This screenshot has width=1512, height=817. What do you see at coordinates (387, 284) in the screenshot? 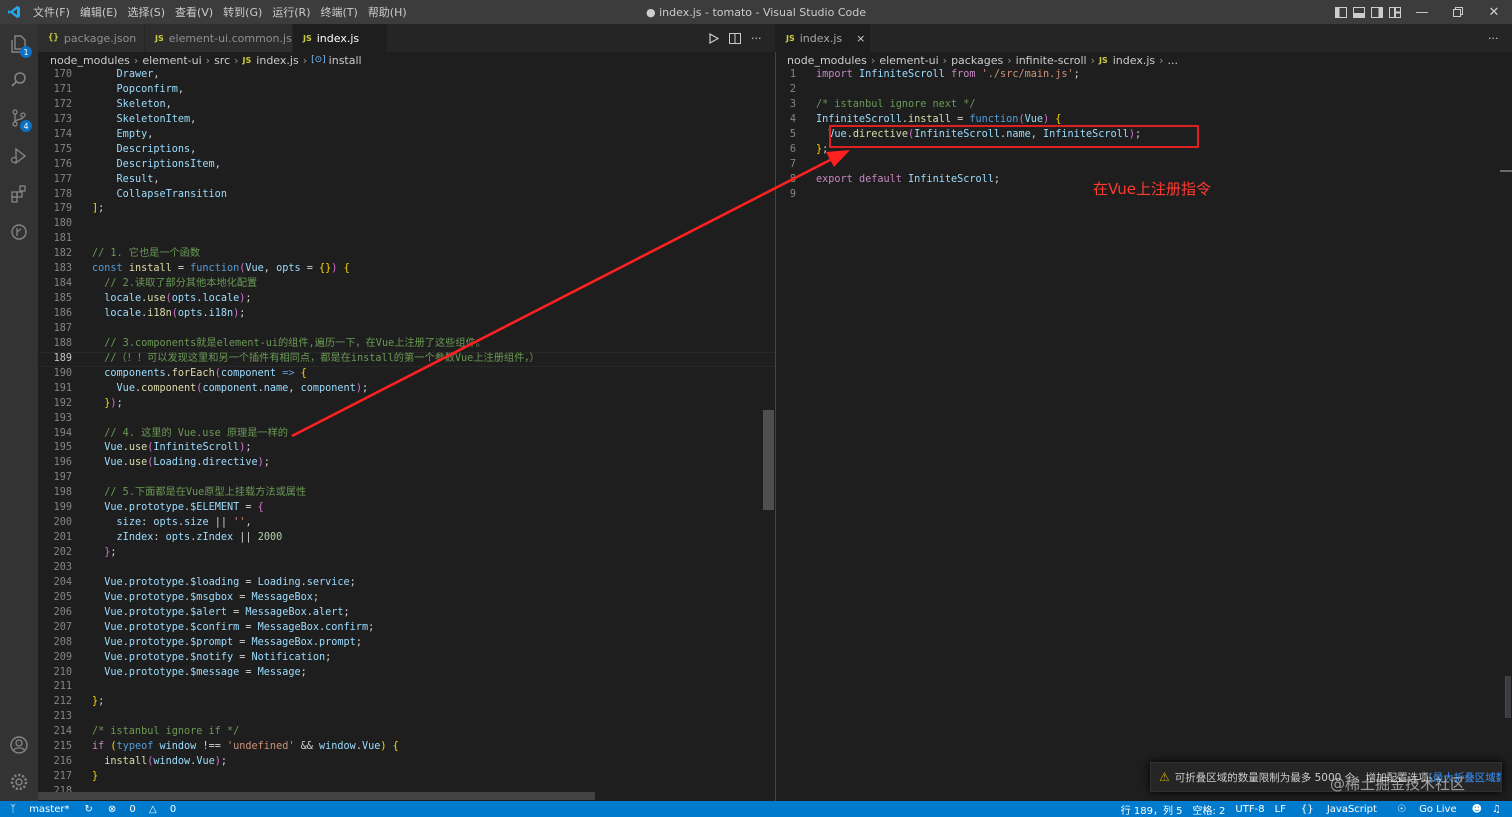
I see `code-line: 184 // 2.读取了部分其他本地化配置` at bounding box center [387, 284].